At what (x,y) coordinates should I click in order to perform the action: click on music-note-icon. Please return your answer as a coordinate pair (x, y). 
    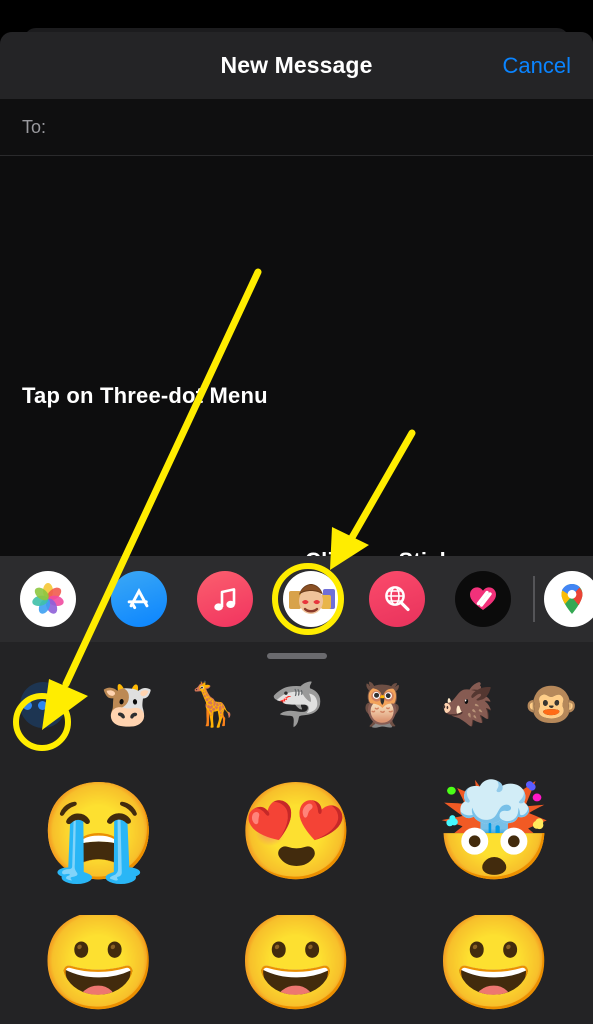
    Looking at the image, I should click on (225, 599).